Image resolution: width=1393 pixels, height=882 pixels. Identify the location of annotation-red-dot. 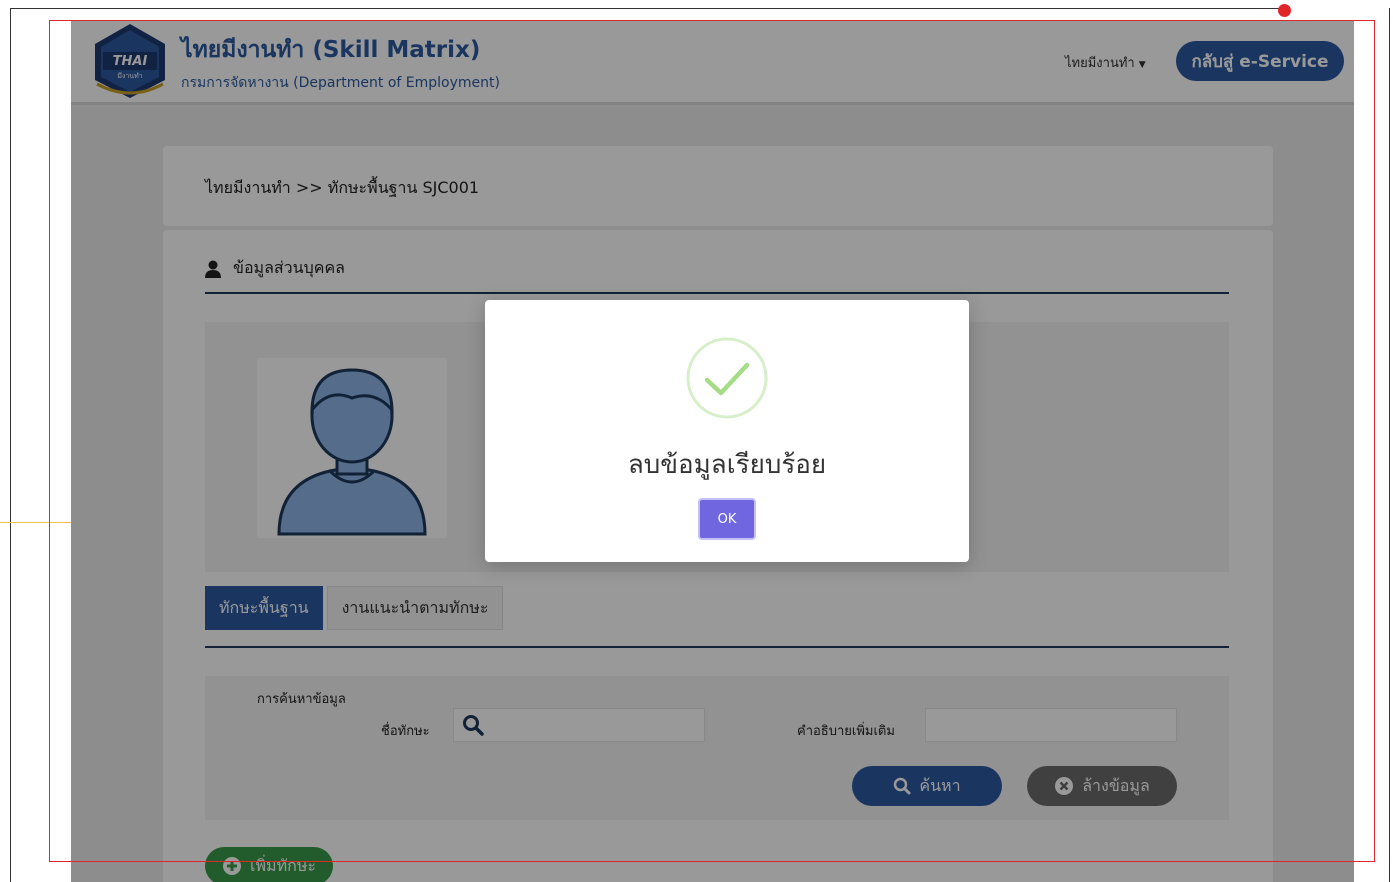
(1284, 10).